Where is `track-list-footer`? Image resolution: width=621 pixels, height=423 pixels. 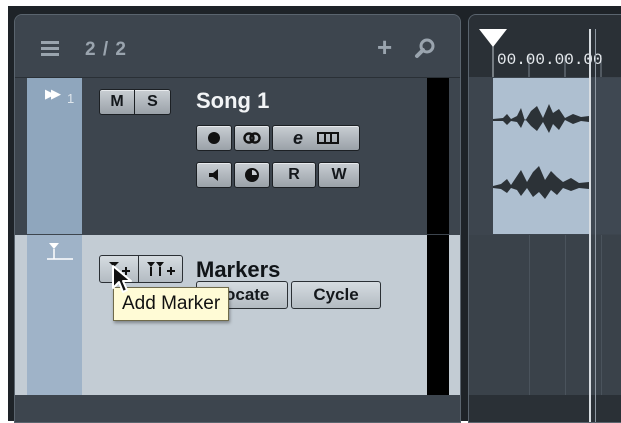
track-list-footer is located at coordinates (237, 408).